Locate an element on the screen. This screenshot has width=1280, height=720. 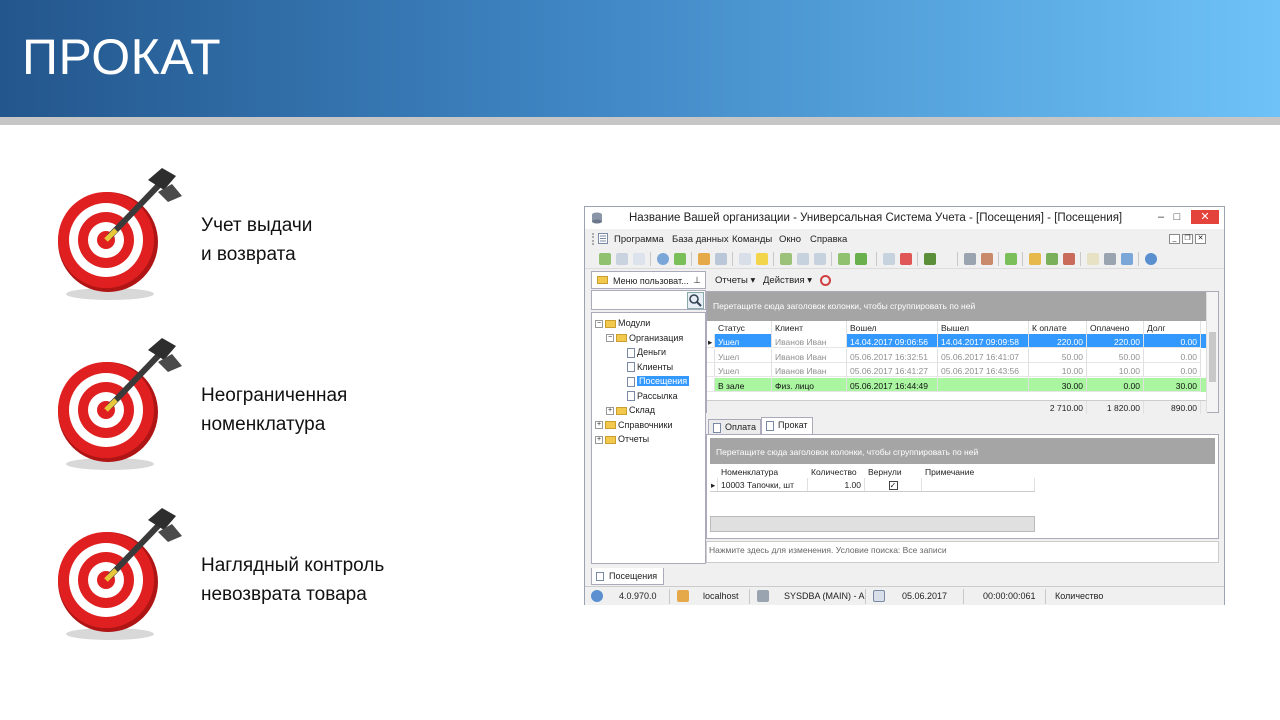
refresh-icon is located at coordinates (605, 259).